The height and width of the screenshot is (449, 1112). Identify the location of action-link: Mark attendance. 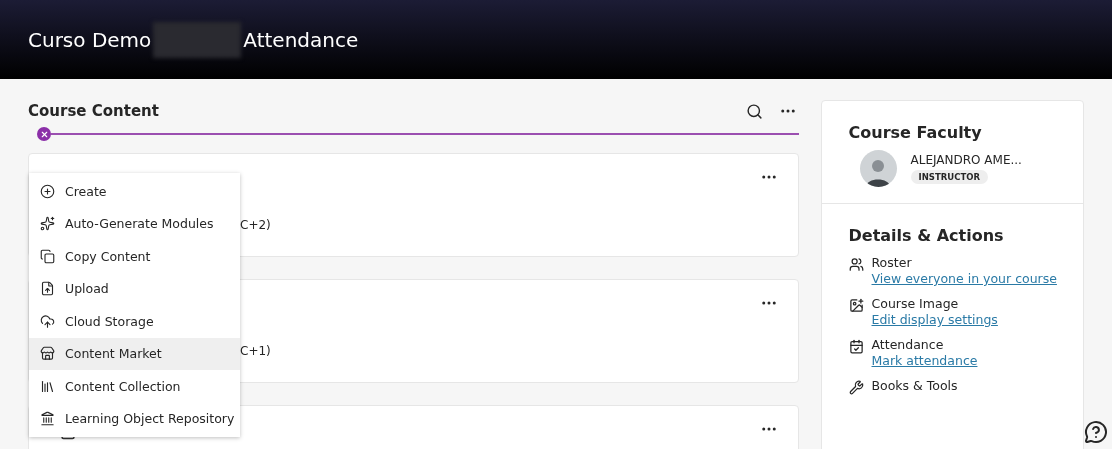
(924, 360).